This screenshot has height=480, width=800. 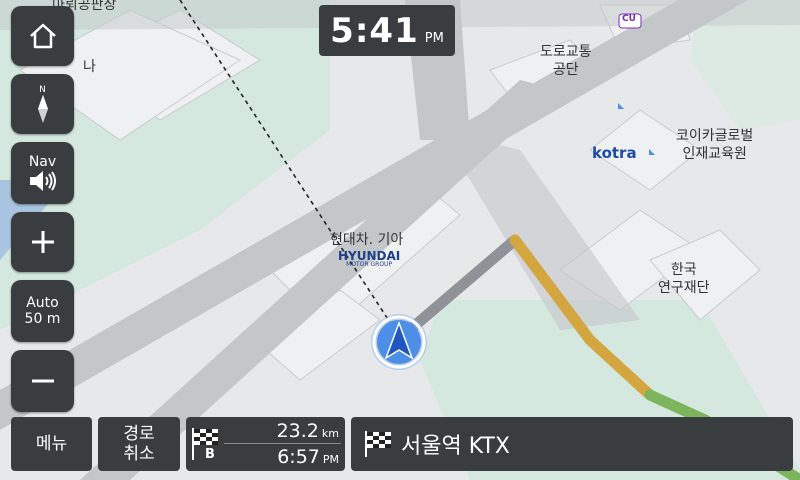 What do you see at coordinates (374, 31) in the screenshot?
I see `clock-time: 5:41` at bounding box center [374, 31].